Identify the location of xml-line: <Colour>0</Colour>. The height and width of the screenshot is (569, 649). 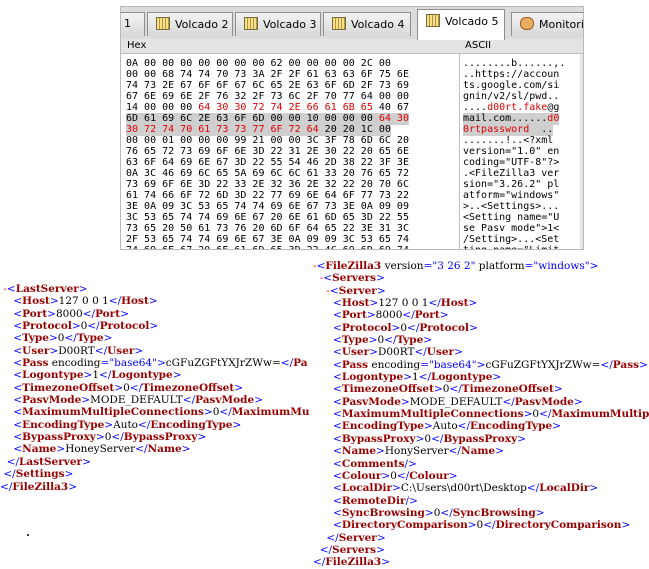
(481, 476).